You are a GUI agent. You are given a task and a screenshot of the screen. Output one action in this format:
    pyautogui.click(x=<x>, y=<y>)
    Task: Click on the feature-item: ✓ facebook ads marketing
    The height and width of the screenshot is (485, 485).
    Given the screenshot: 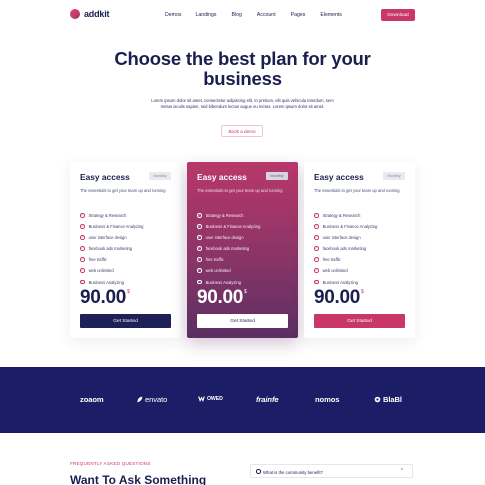 What is the action you would take?
    pyautogui.click(x=127, y=251)
    